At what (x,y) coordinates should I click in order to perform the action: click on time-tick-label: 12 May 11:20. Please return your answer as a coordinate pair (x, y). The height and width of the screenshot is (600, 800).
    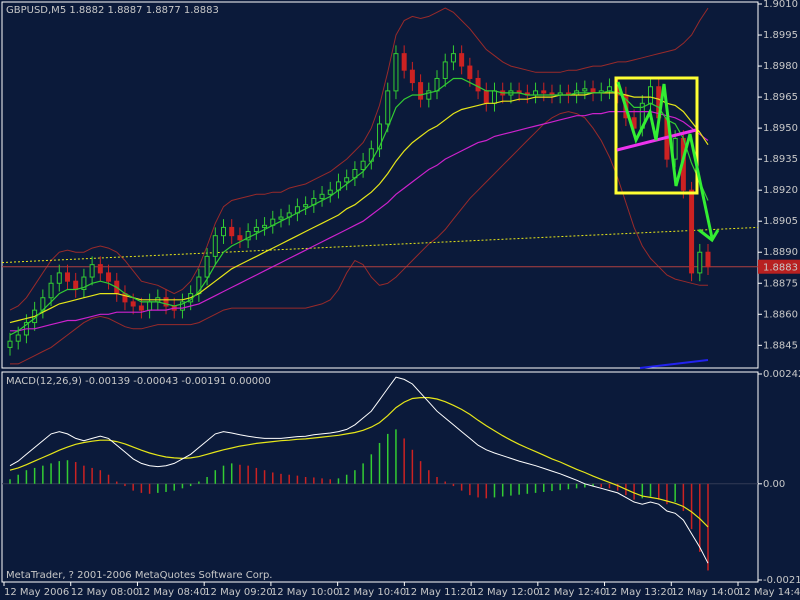
    Looking at the image, I should click on (438, 592).